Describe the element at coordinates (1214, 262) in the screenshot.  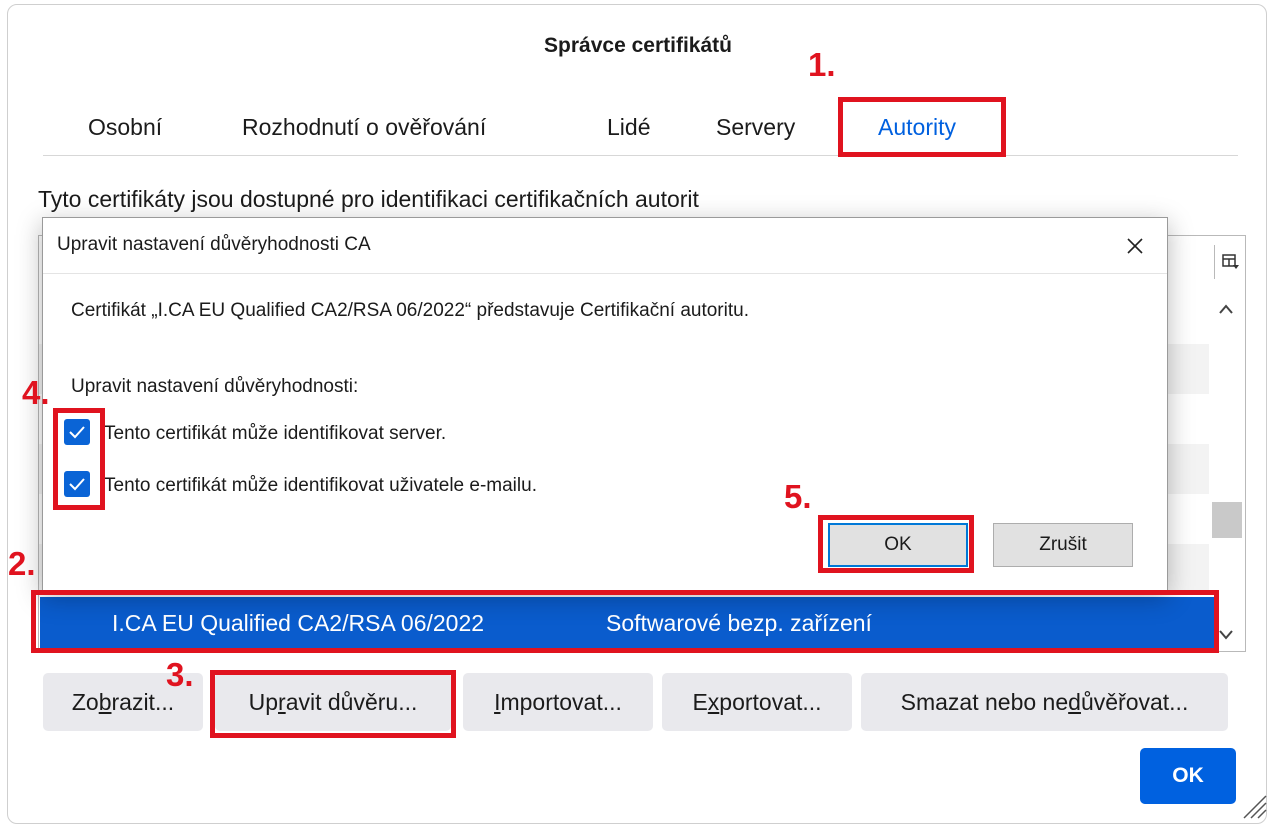
I see `column-separator` at that location.